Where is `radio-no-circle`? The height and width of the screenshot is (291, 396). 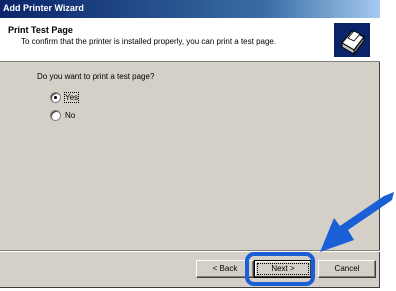 radio-no-circle is located at coordinates (55, 115).